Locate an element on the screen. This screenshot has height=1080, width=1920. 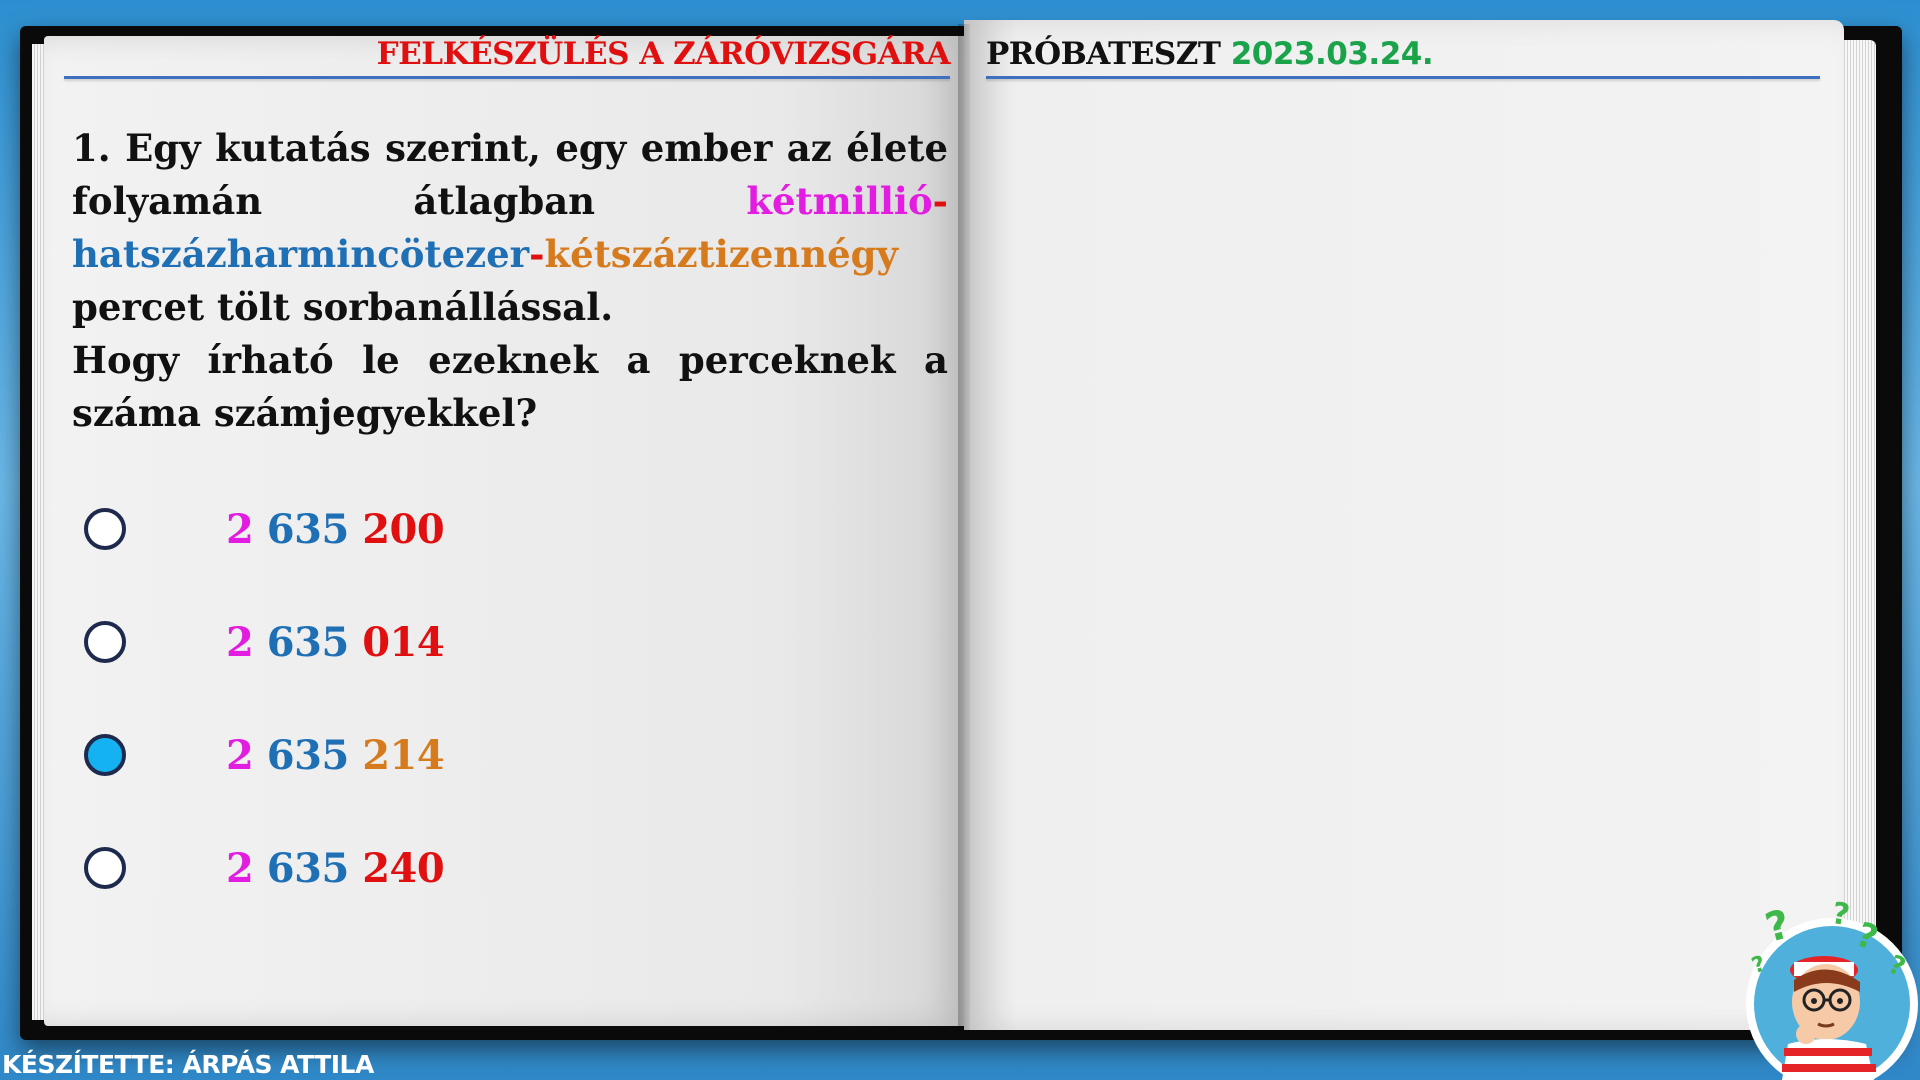
number-word-millions: kétmillió is located at coordinates (839, 201).